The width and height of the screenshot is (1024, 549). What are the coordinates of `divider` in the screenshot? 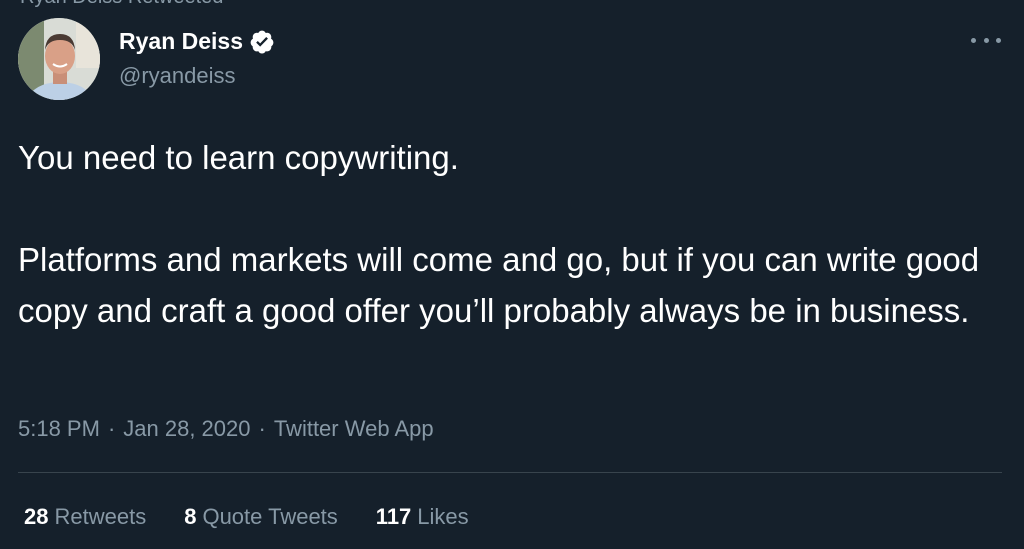 It's located at (510, 472).